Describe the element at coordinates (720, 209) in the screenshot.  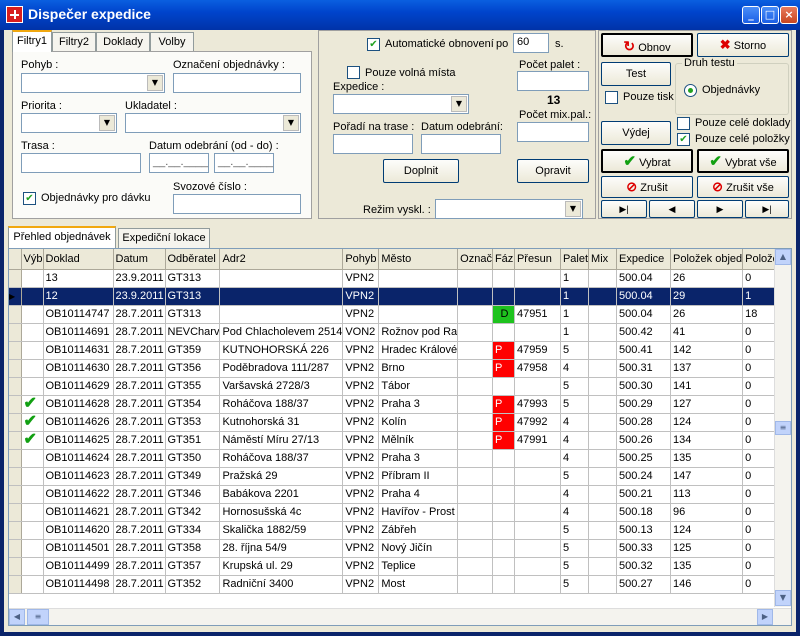
I see `next-record-button: ▶` at that location.